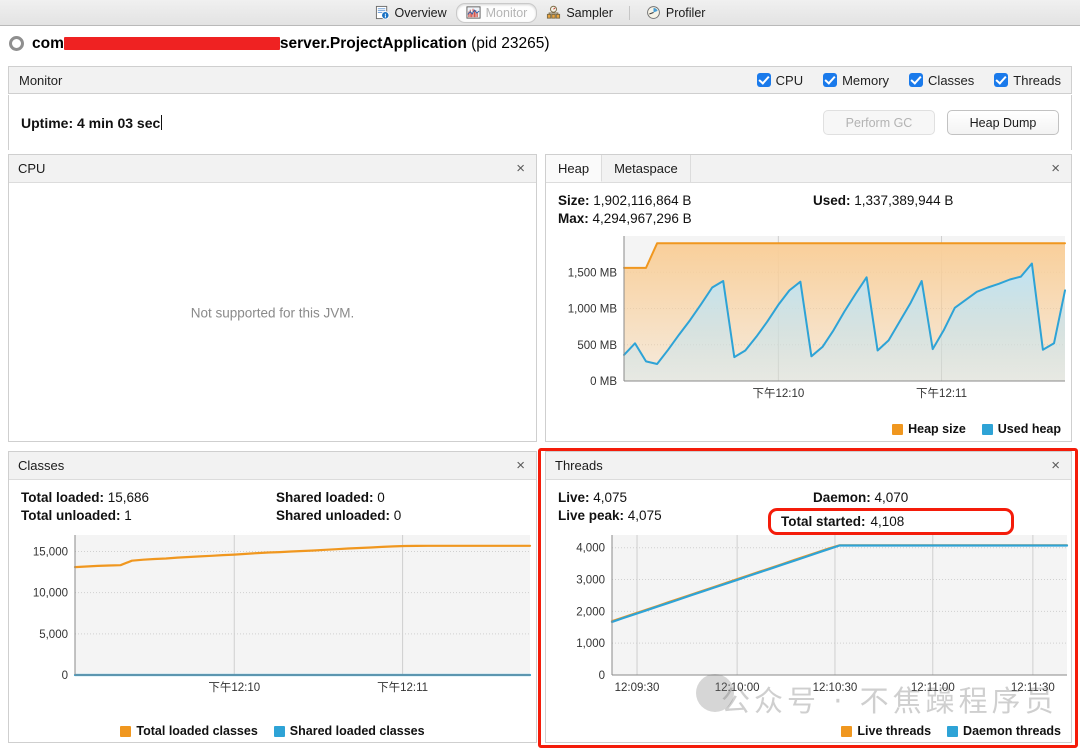 This screenshot has width=1080, height=751. I want to click on threads-stat-daemon-label: Daemon:, so click(842, 497).